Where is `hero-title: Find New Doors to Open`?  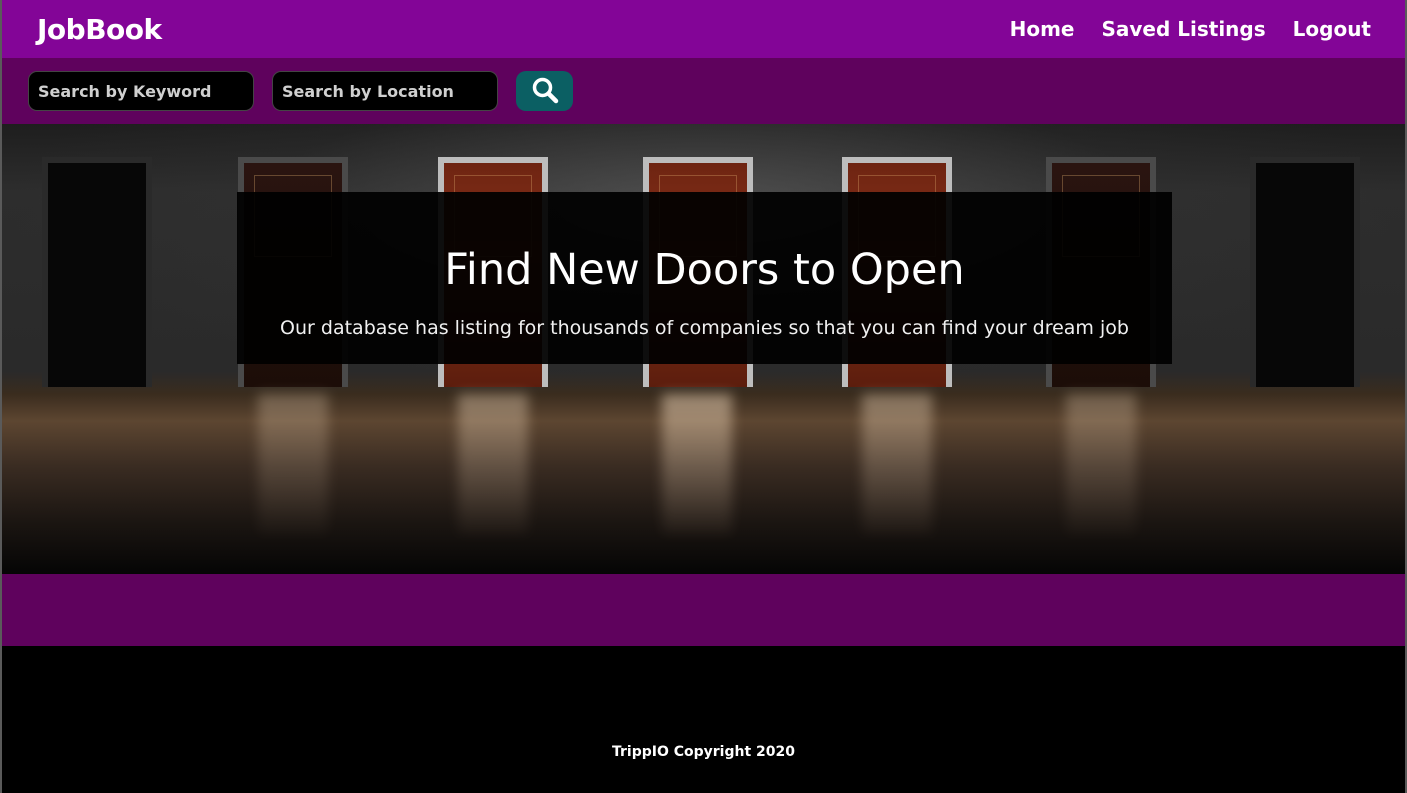 hero-title: Find New Doors to Open is located at coordinates (704, 270).